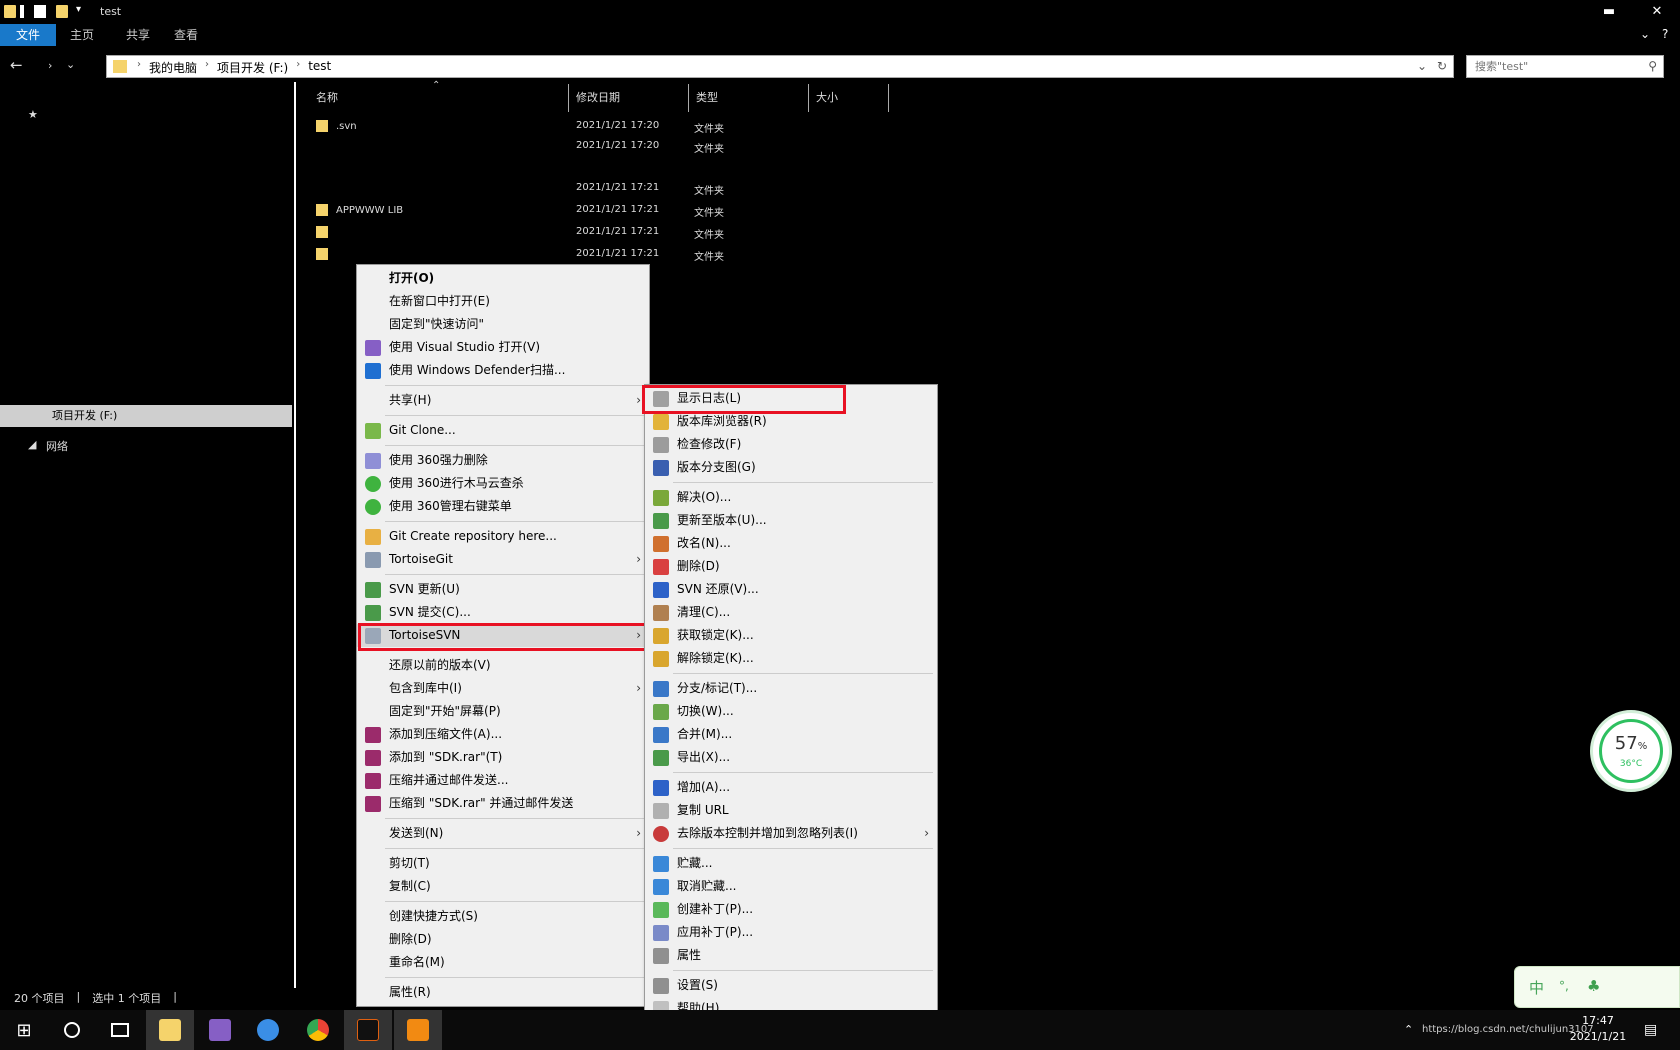  Describe the element at coordinates (33, 114) in the screenshot. I see `quick-access-icon: ★` at that location.